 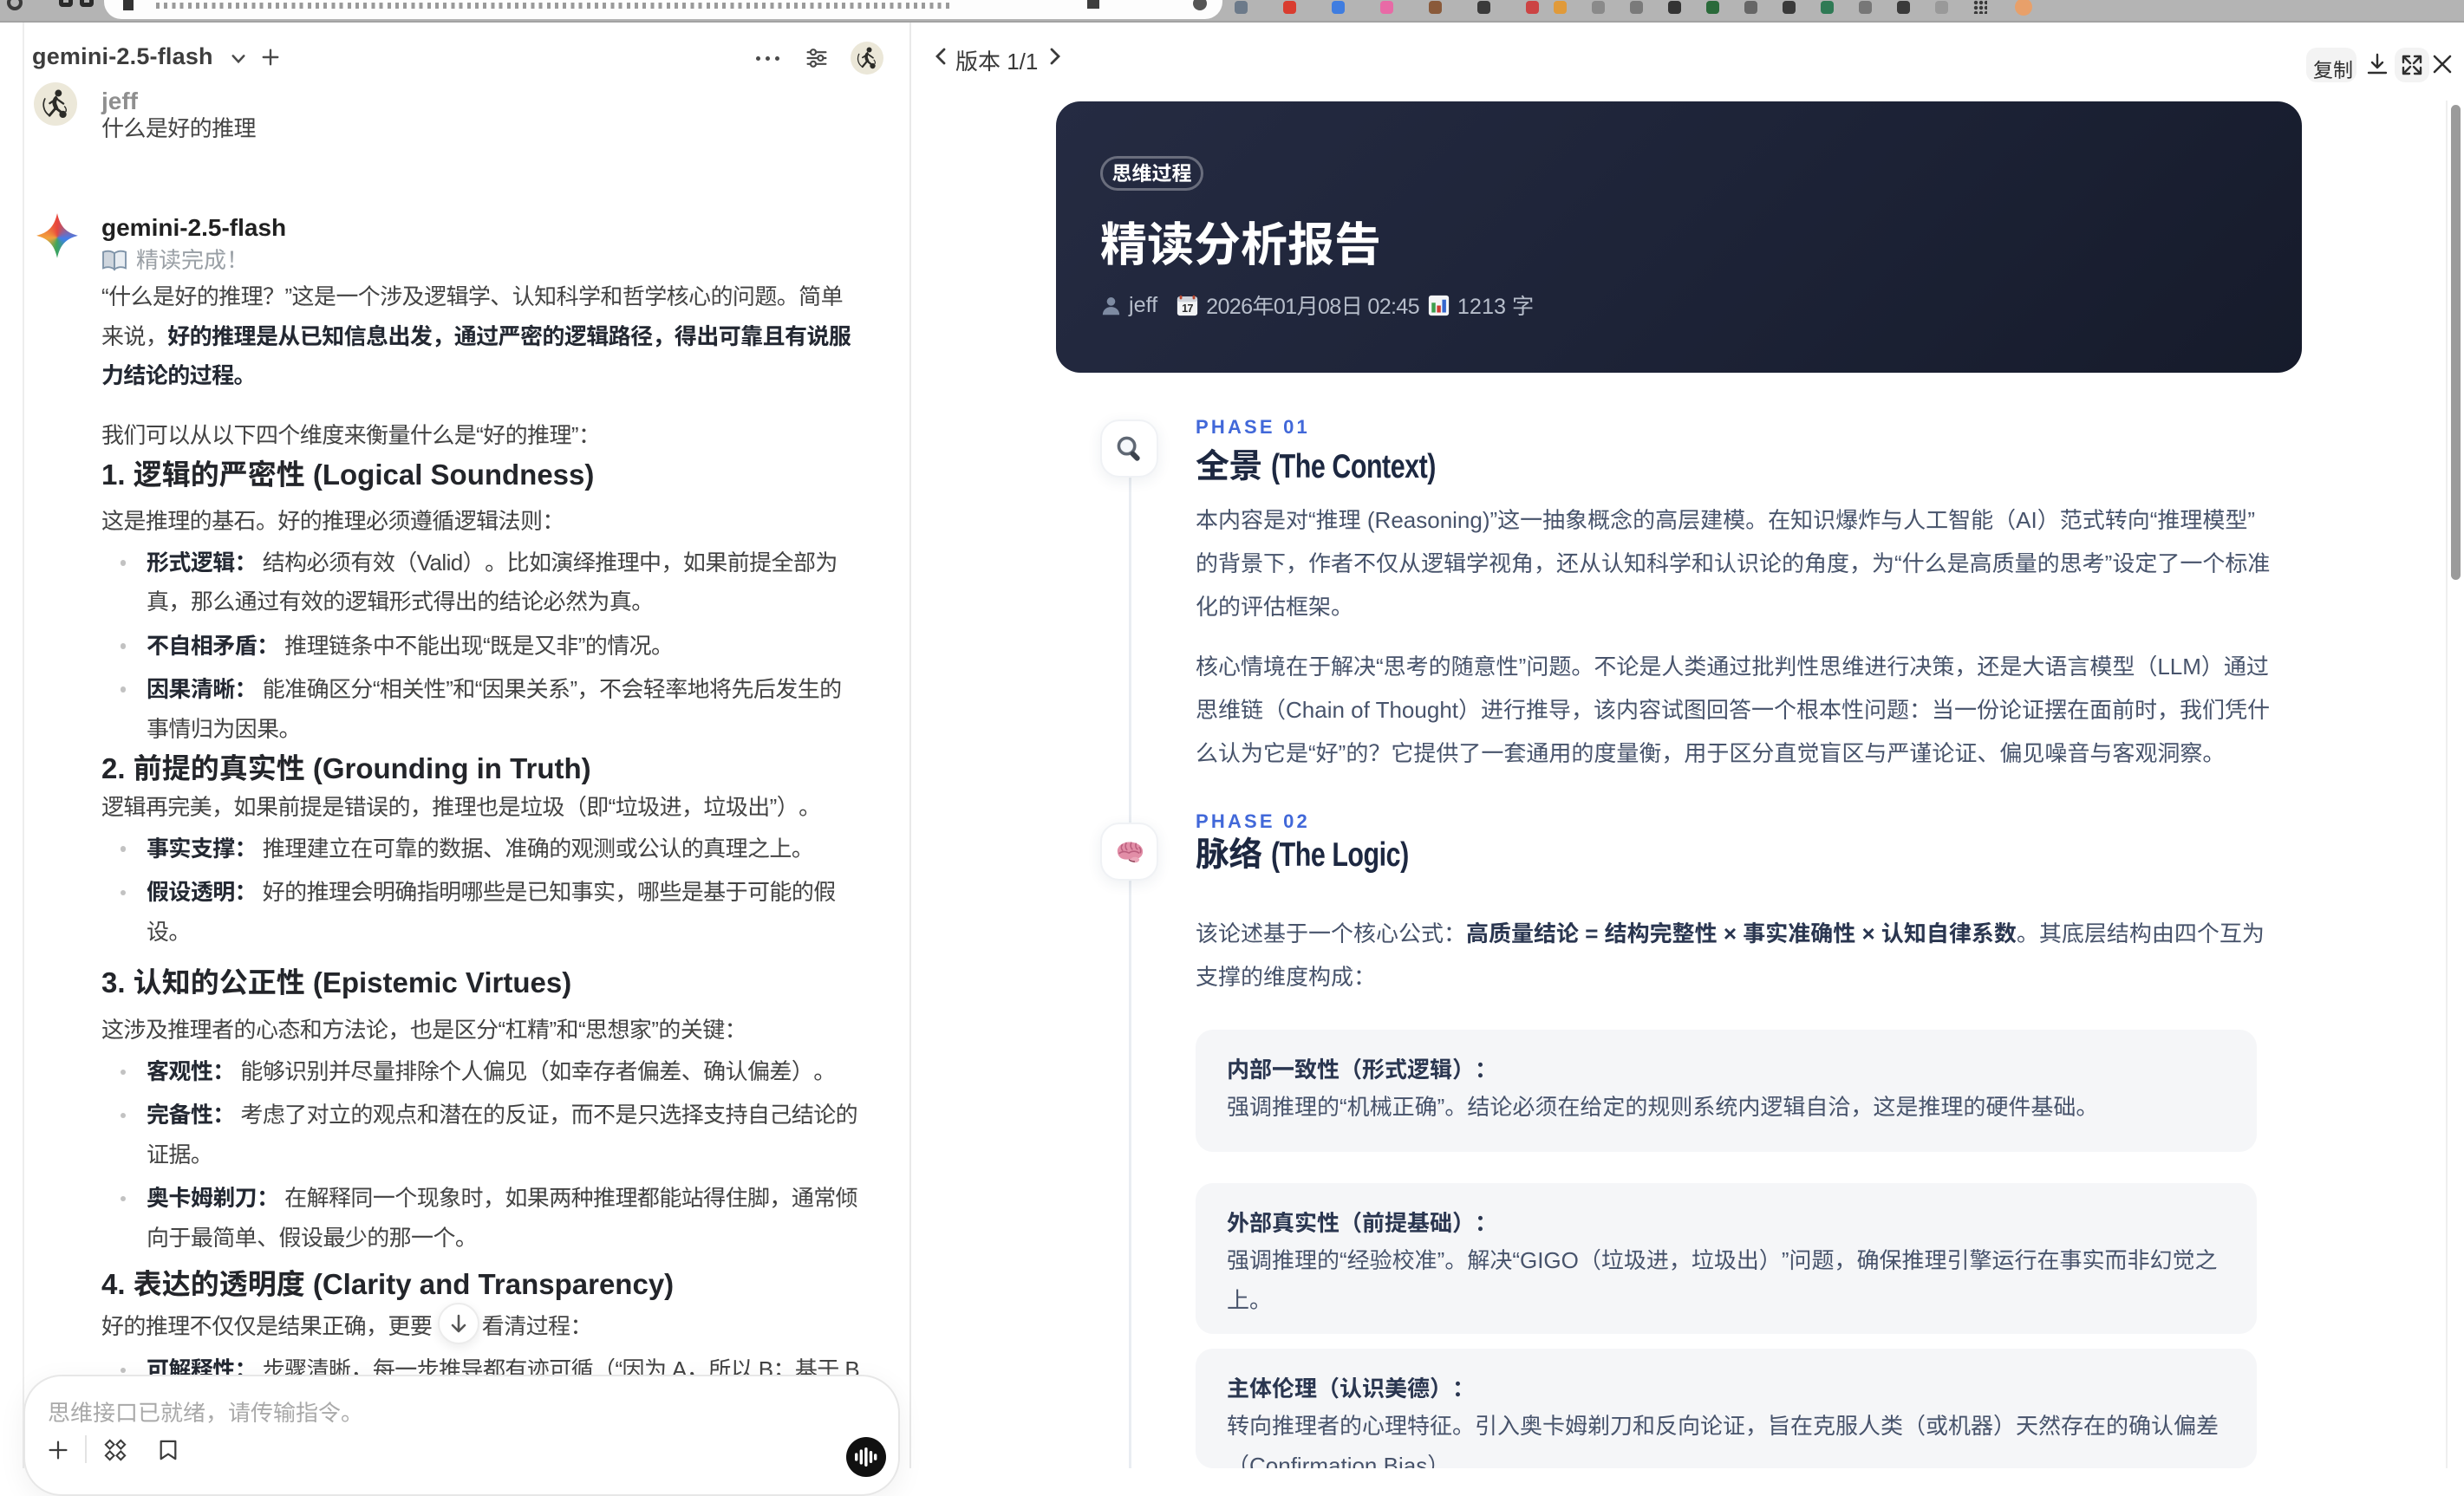 What do you see at coordinates (1187, 308) in the screenshot?
I see `svg-text: 17` at bounding box center [1187, 308].